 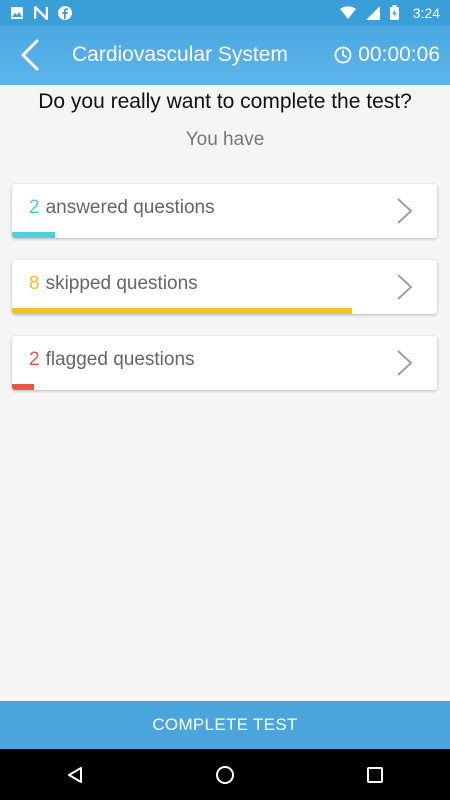 What do you see at coordinates (225, 139) in the screenshot?
I see `summary-subtitle: You have` at bounding box center [225, 139].